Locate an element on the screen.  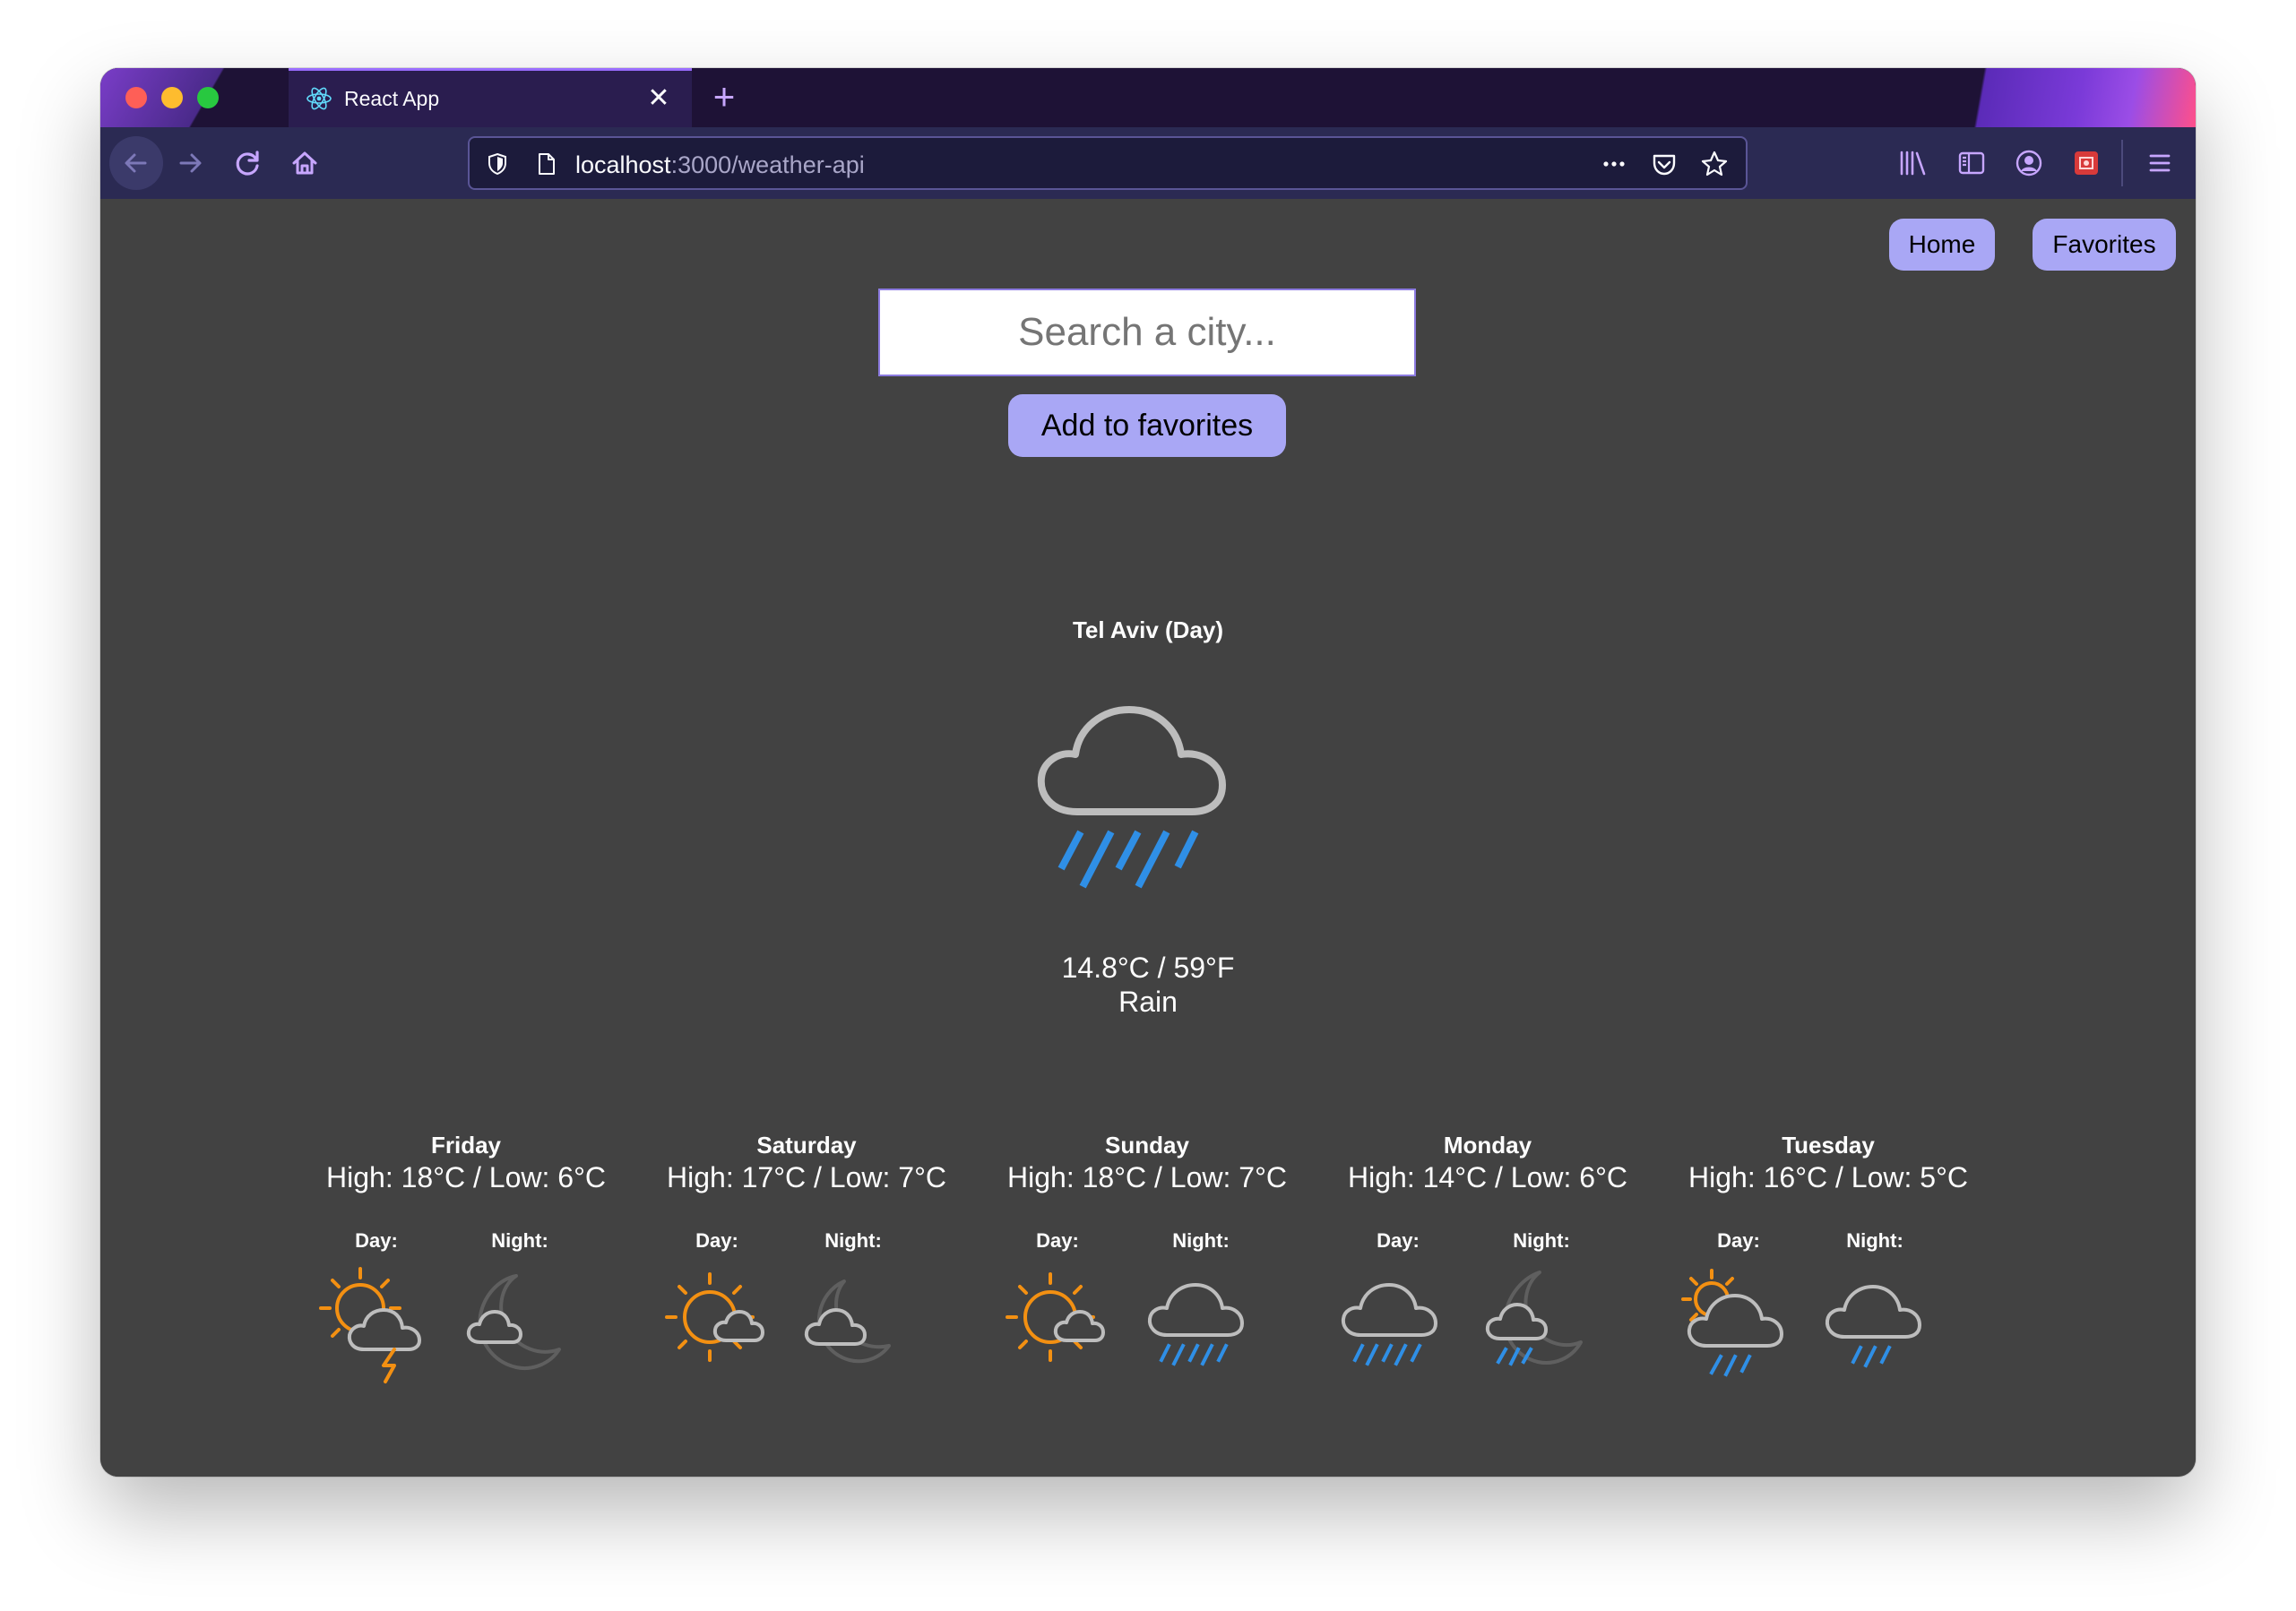
forecast-day: Friday High: 18°C / Low: 6°C Day: Night: is located at coordinates (466, 1257).